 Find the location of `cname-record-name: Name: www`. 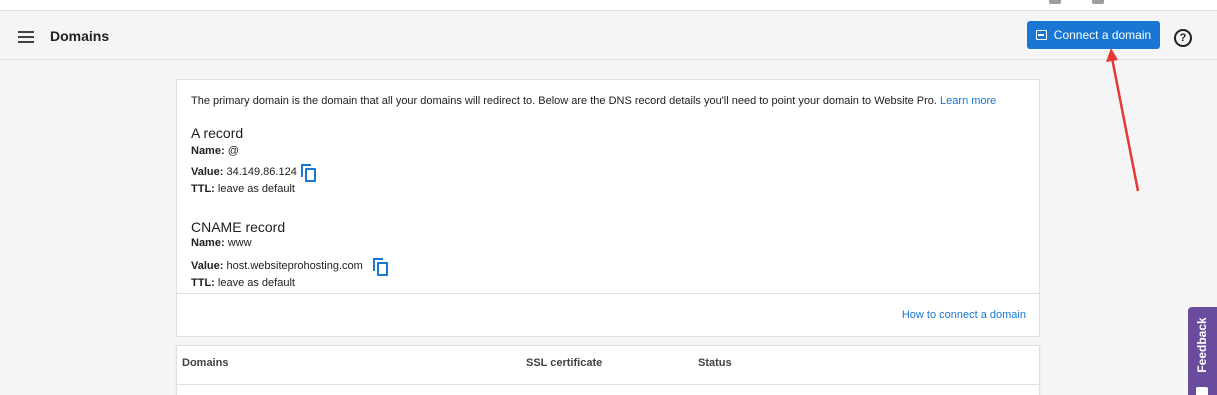

cname-record-name: Name: www is located at coordinates (221, 243).